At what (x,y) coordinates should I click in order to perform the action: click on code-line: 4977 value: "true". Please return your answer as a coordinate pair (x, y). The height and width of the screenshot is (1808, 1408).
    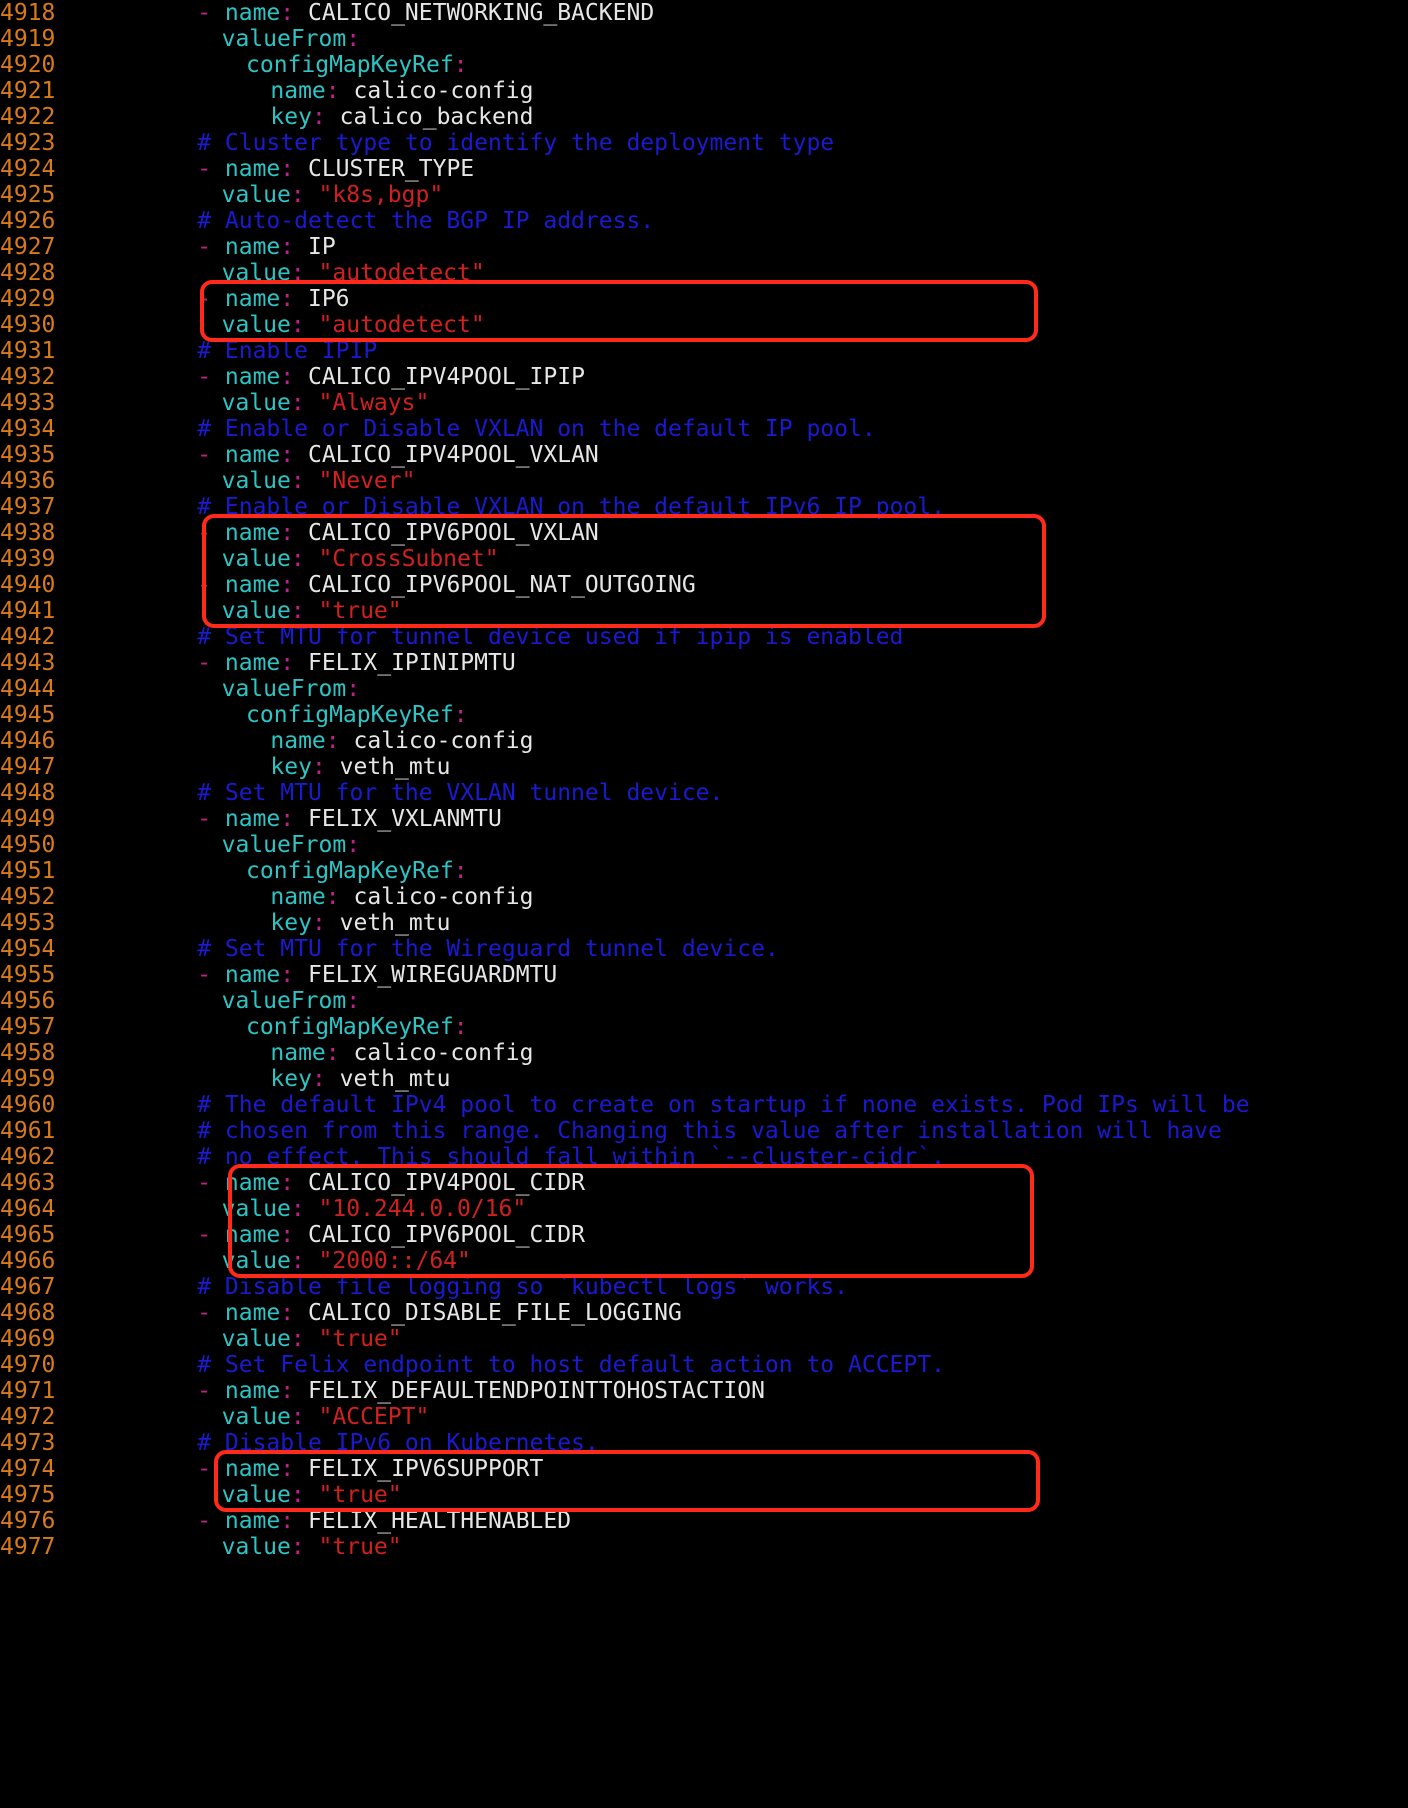
    Looking at the image, I should click on (704, 1547).